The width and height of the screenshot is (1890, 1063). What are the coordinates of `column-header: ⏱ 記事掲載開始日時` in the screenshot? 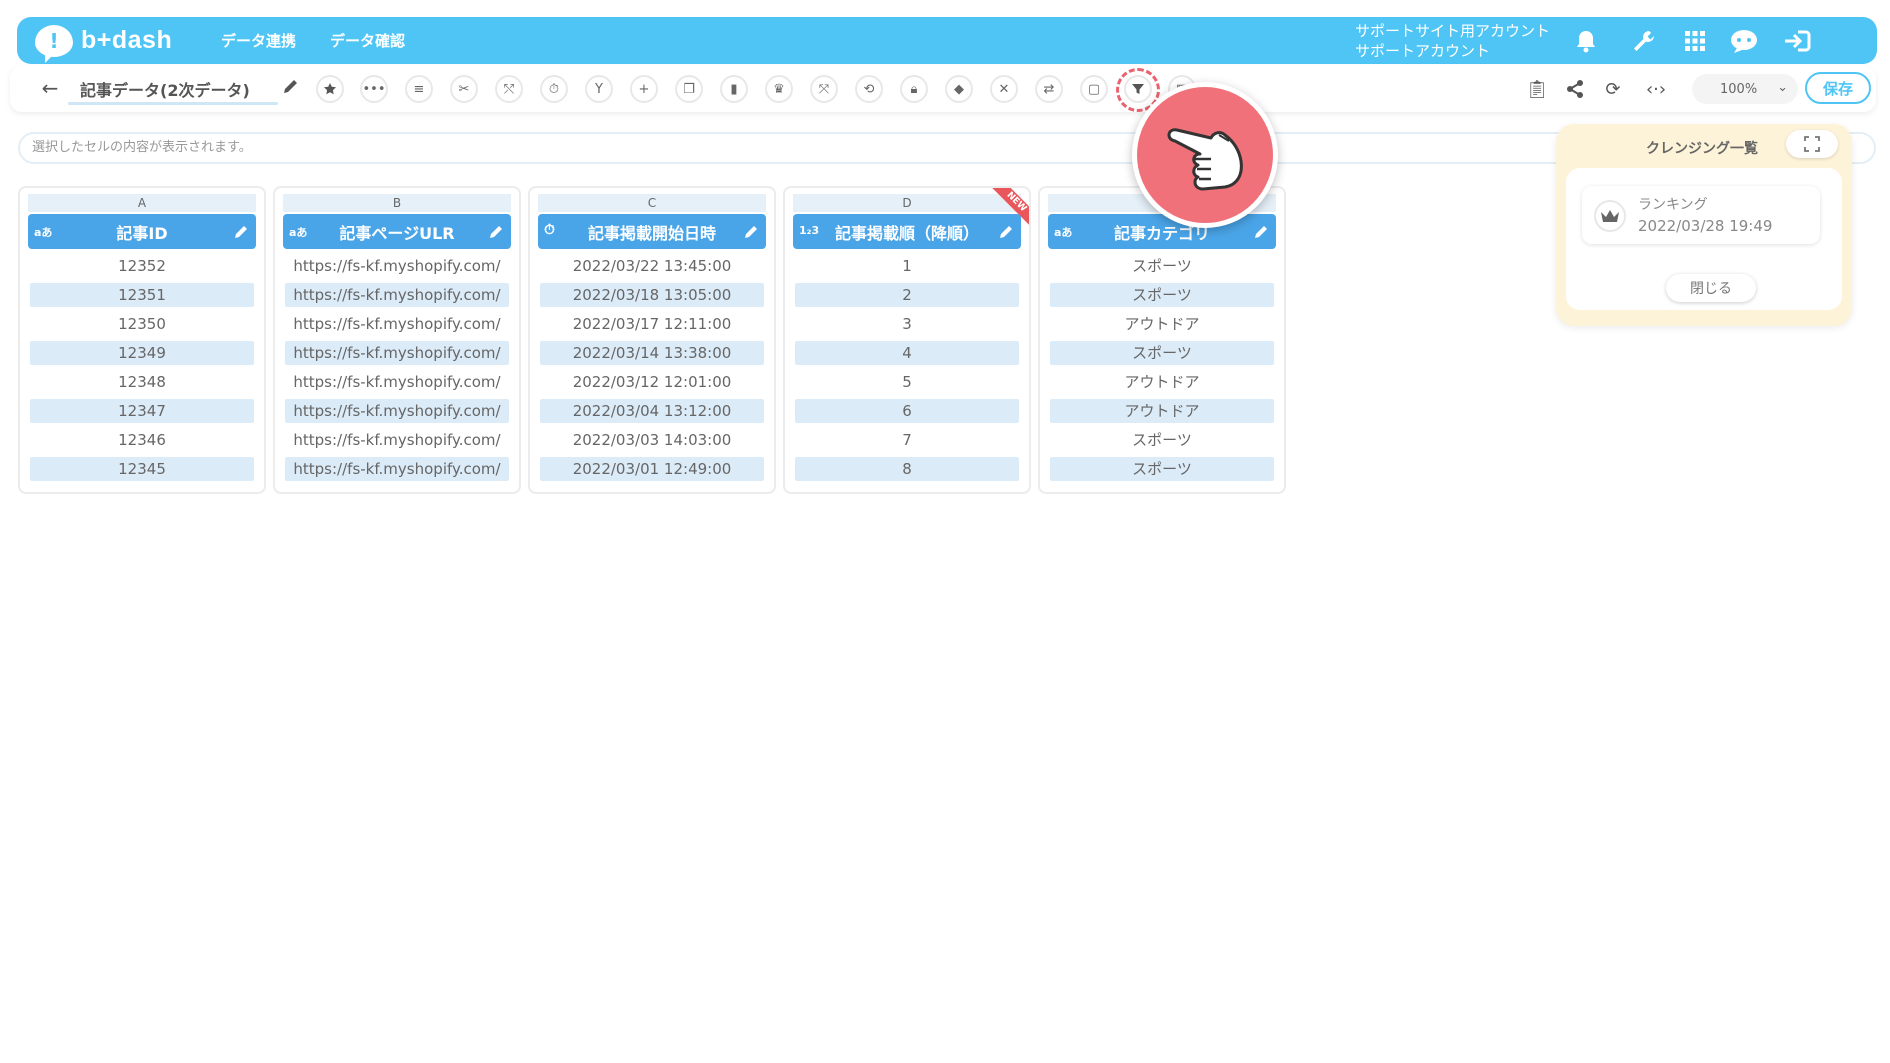 It's located at (652, 231).